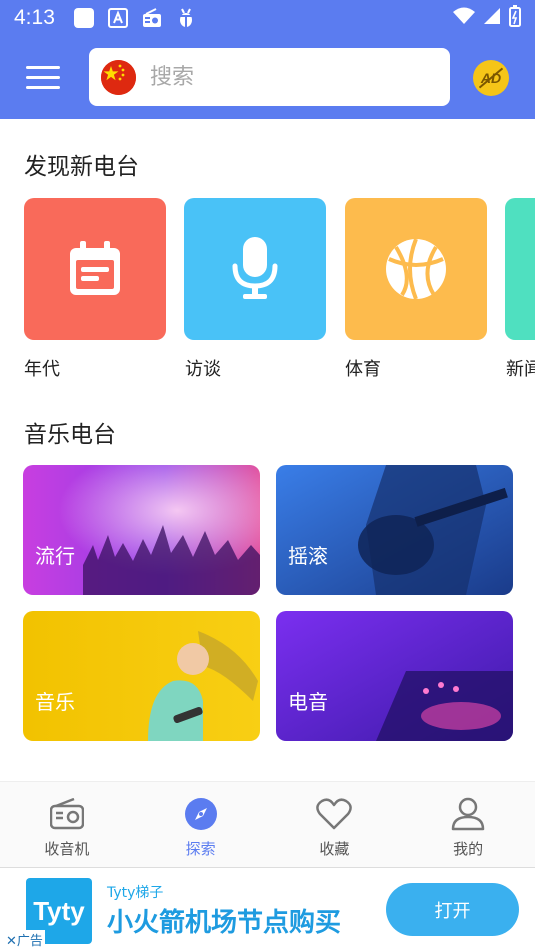  Describe the element at coordinates (55, 556) in the screenshot. I see `music-card-pop-label: 流行` at that location.